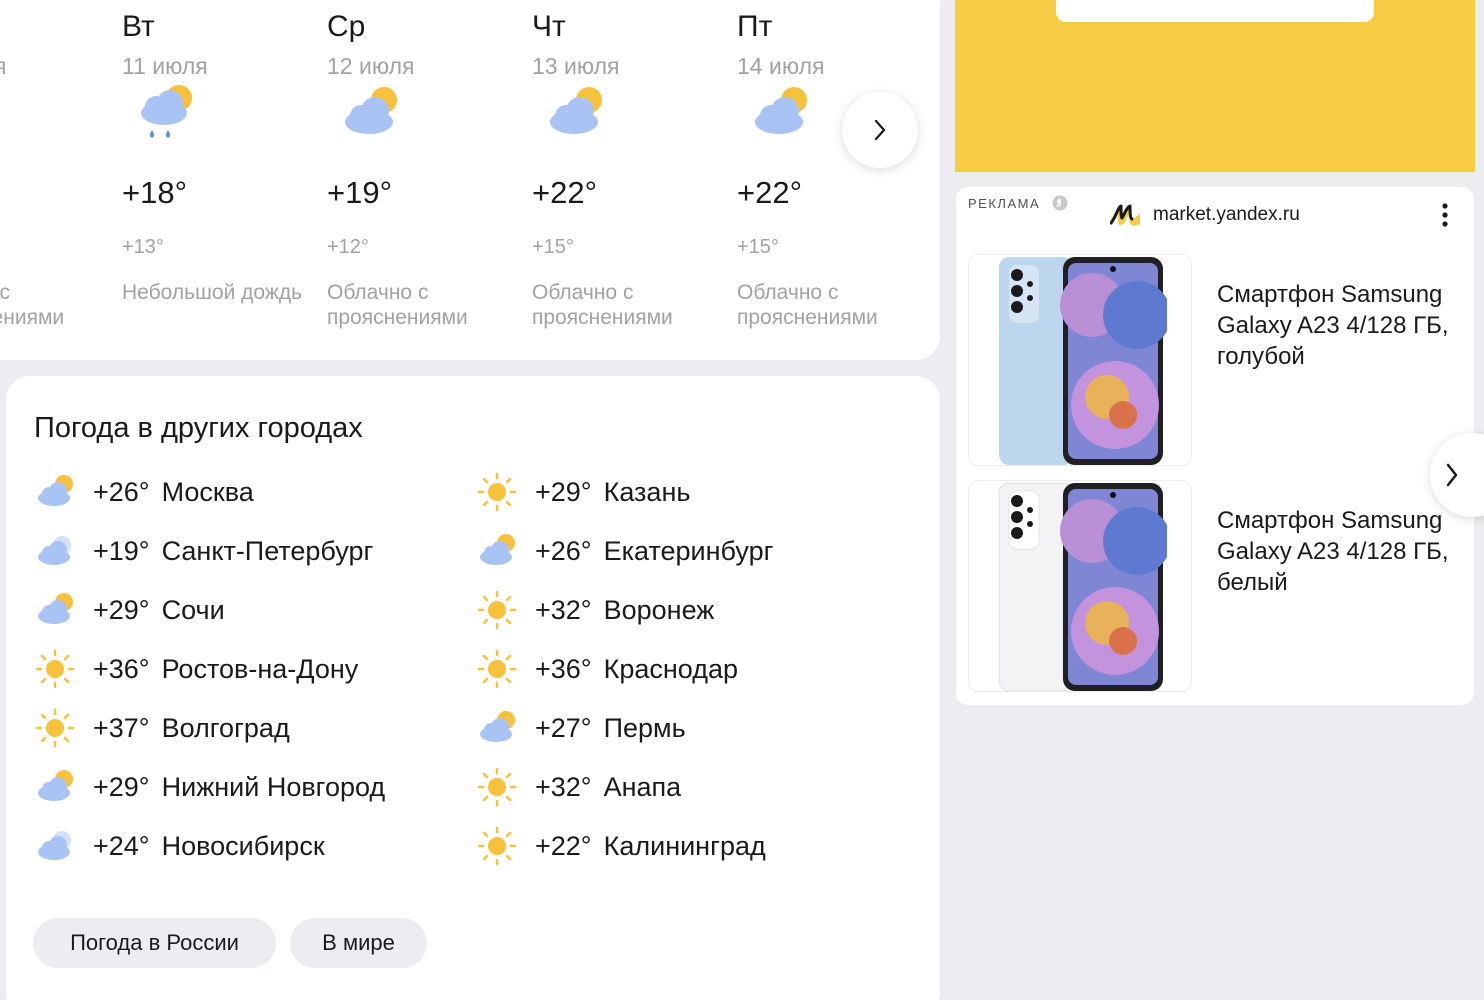 The width and height of the screenshot is (1484, 1000). I want to click on day-high-temp: +18°, so click(154, 192).